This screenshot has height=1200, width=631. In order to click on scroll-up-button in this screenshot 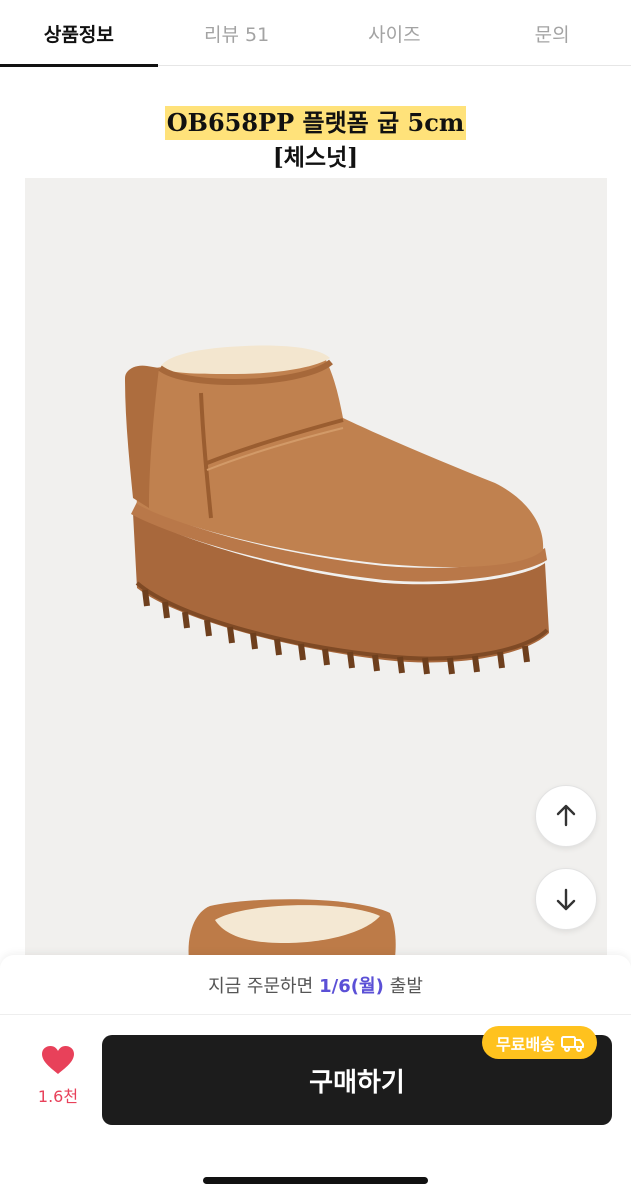, I will do `click(566, 816)`.